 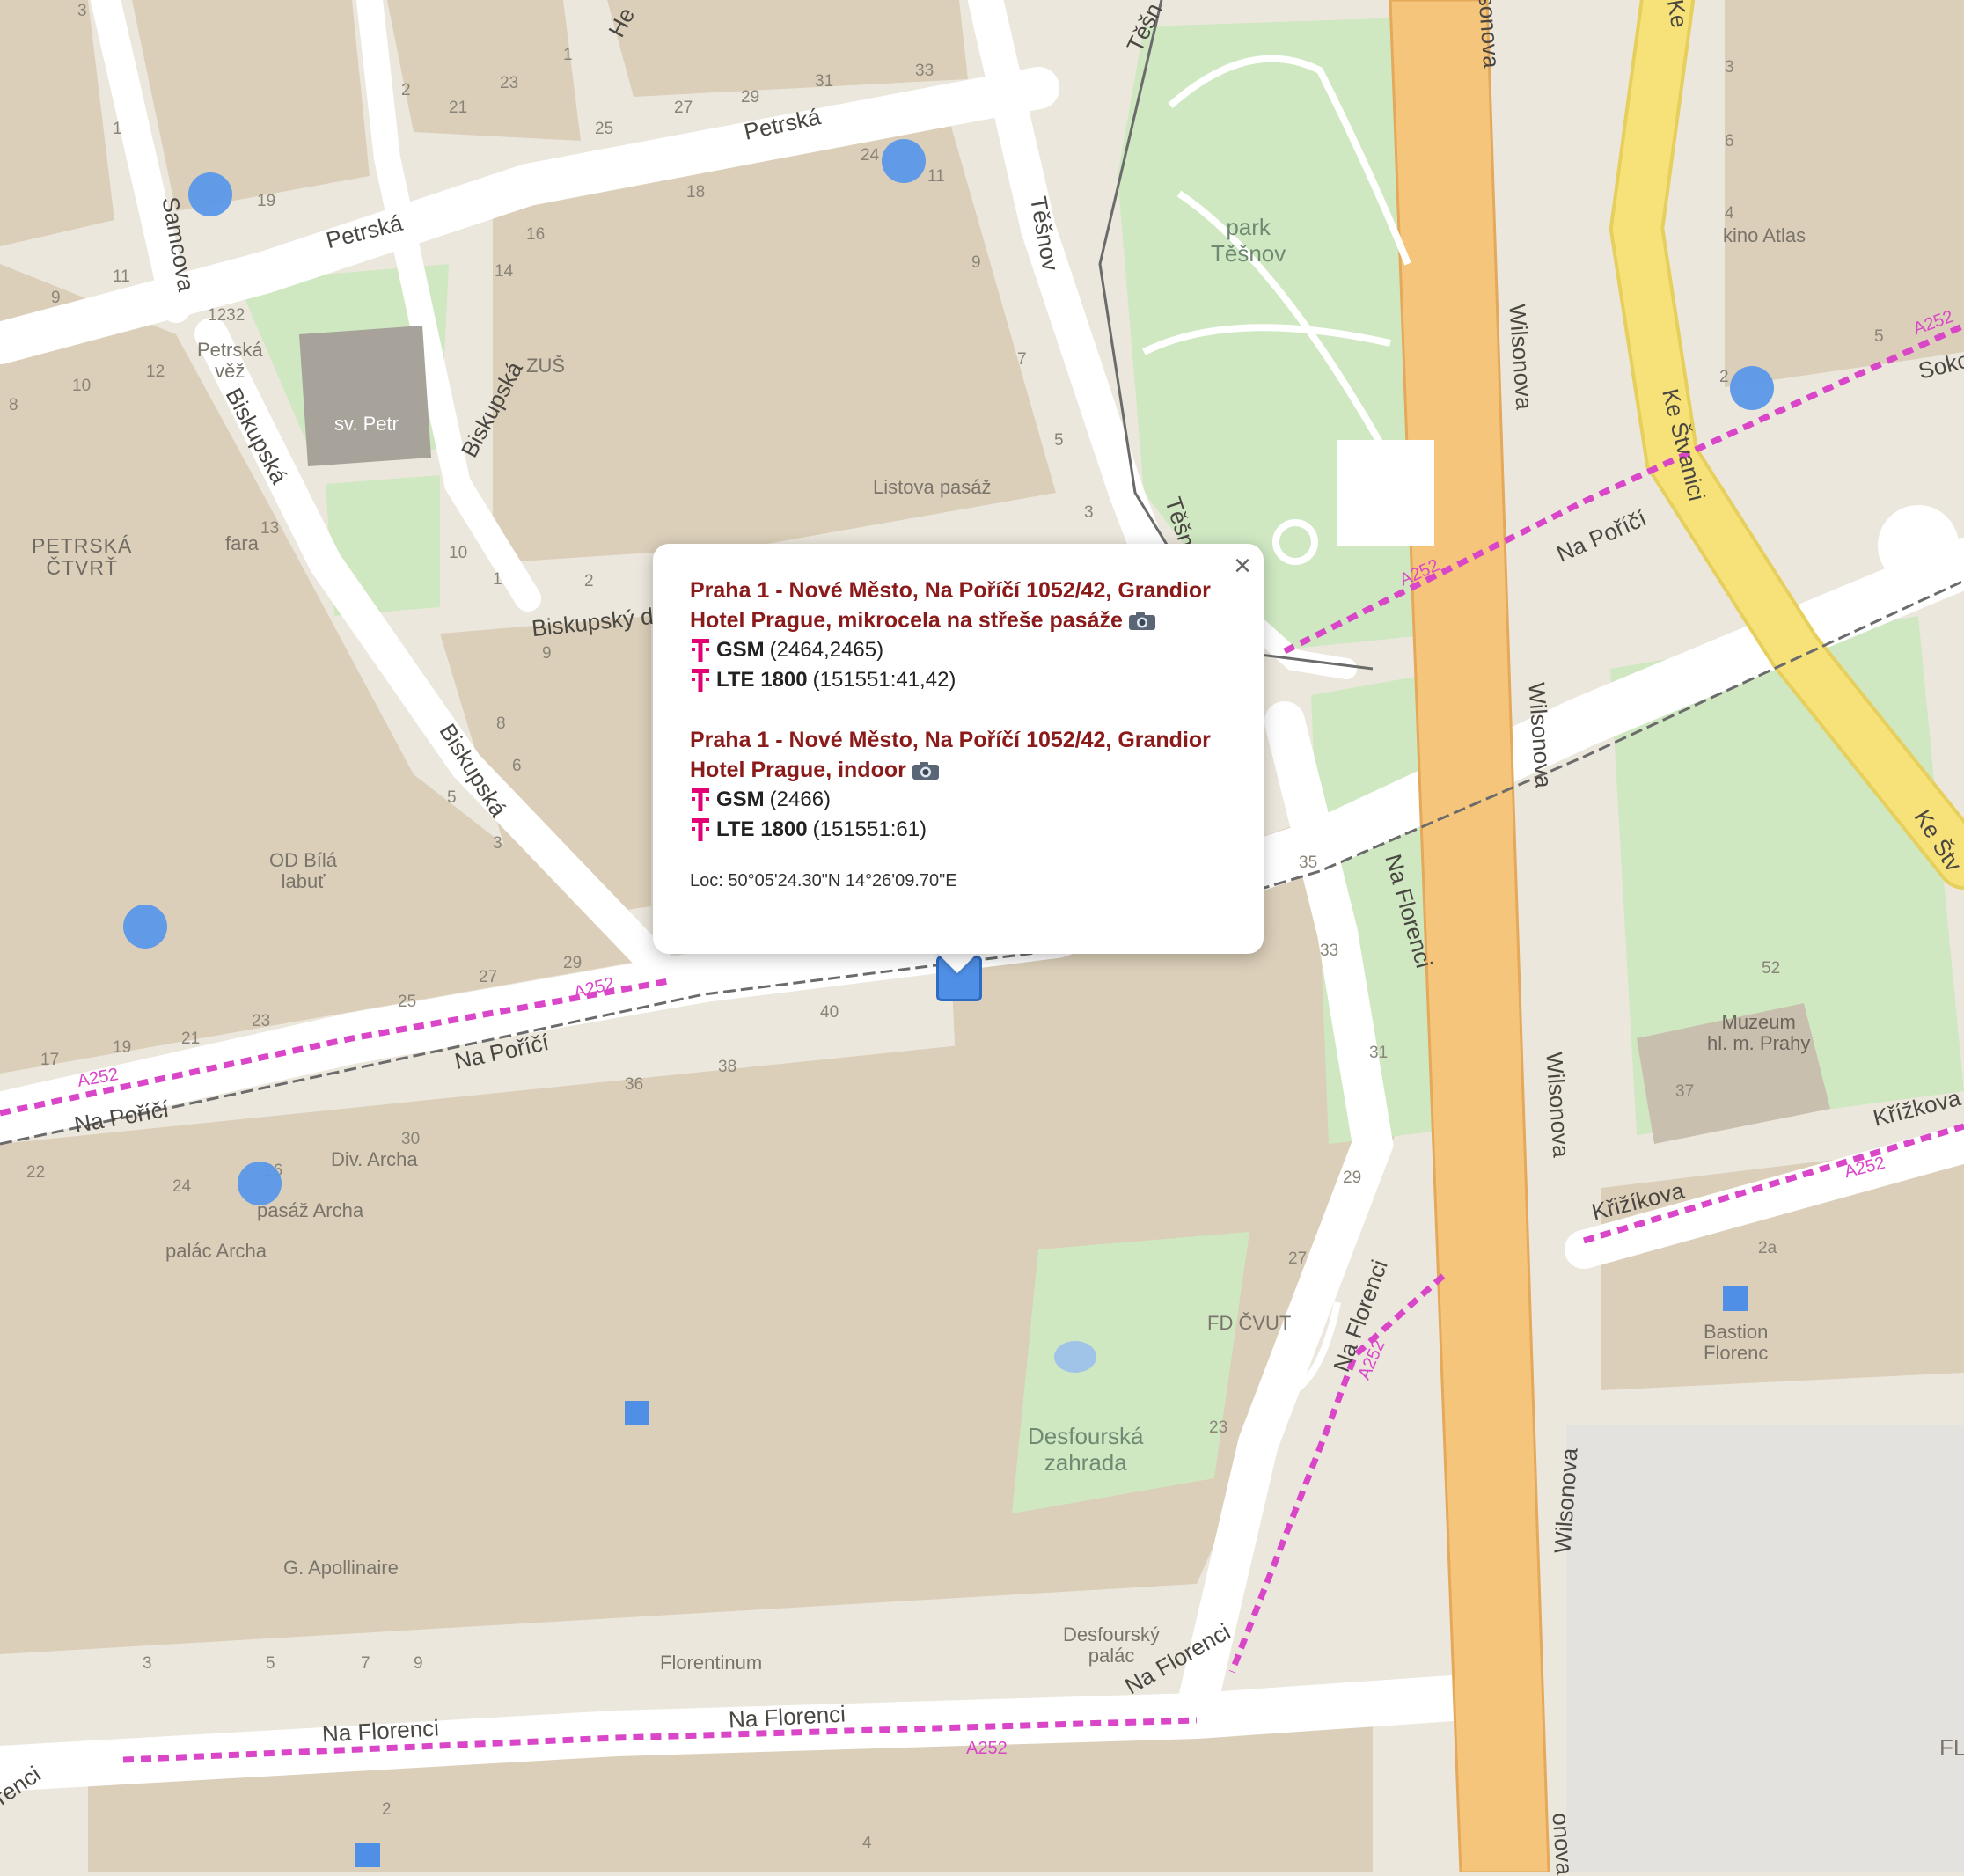 What do you see at coordinates (1563, 1844) in the screenshot?
I see `street-label: onova` at bounding box center [1563, 1844].